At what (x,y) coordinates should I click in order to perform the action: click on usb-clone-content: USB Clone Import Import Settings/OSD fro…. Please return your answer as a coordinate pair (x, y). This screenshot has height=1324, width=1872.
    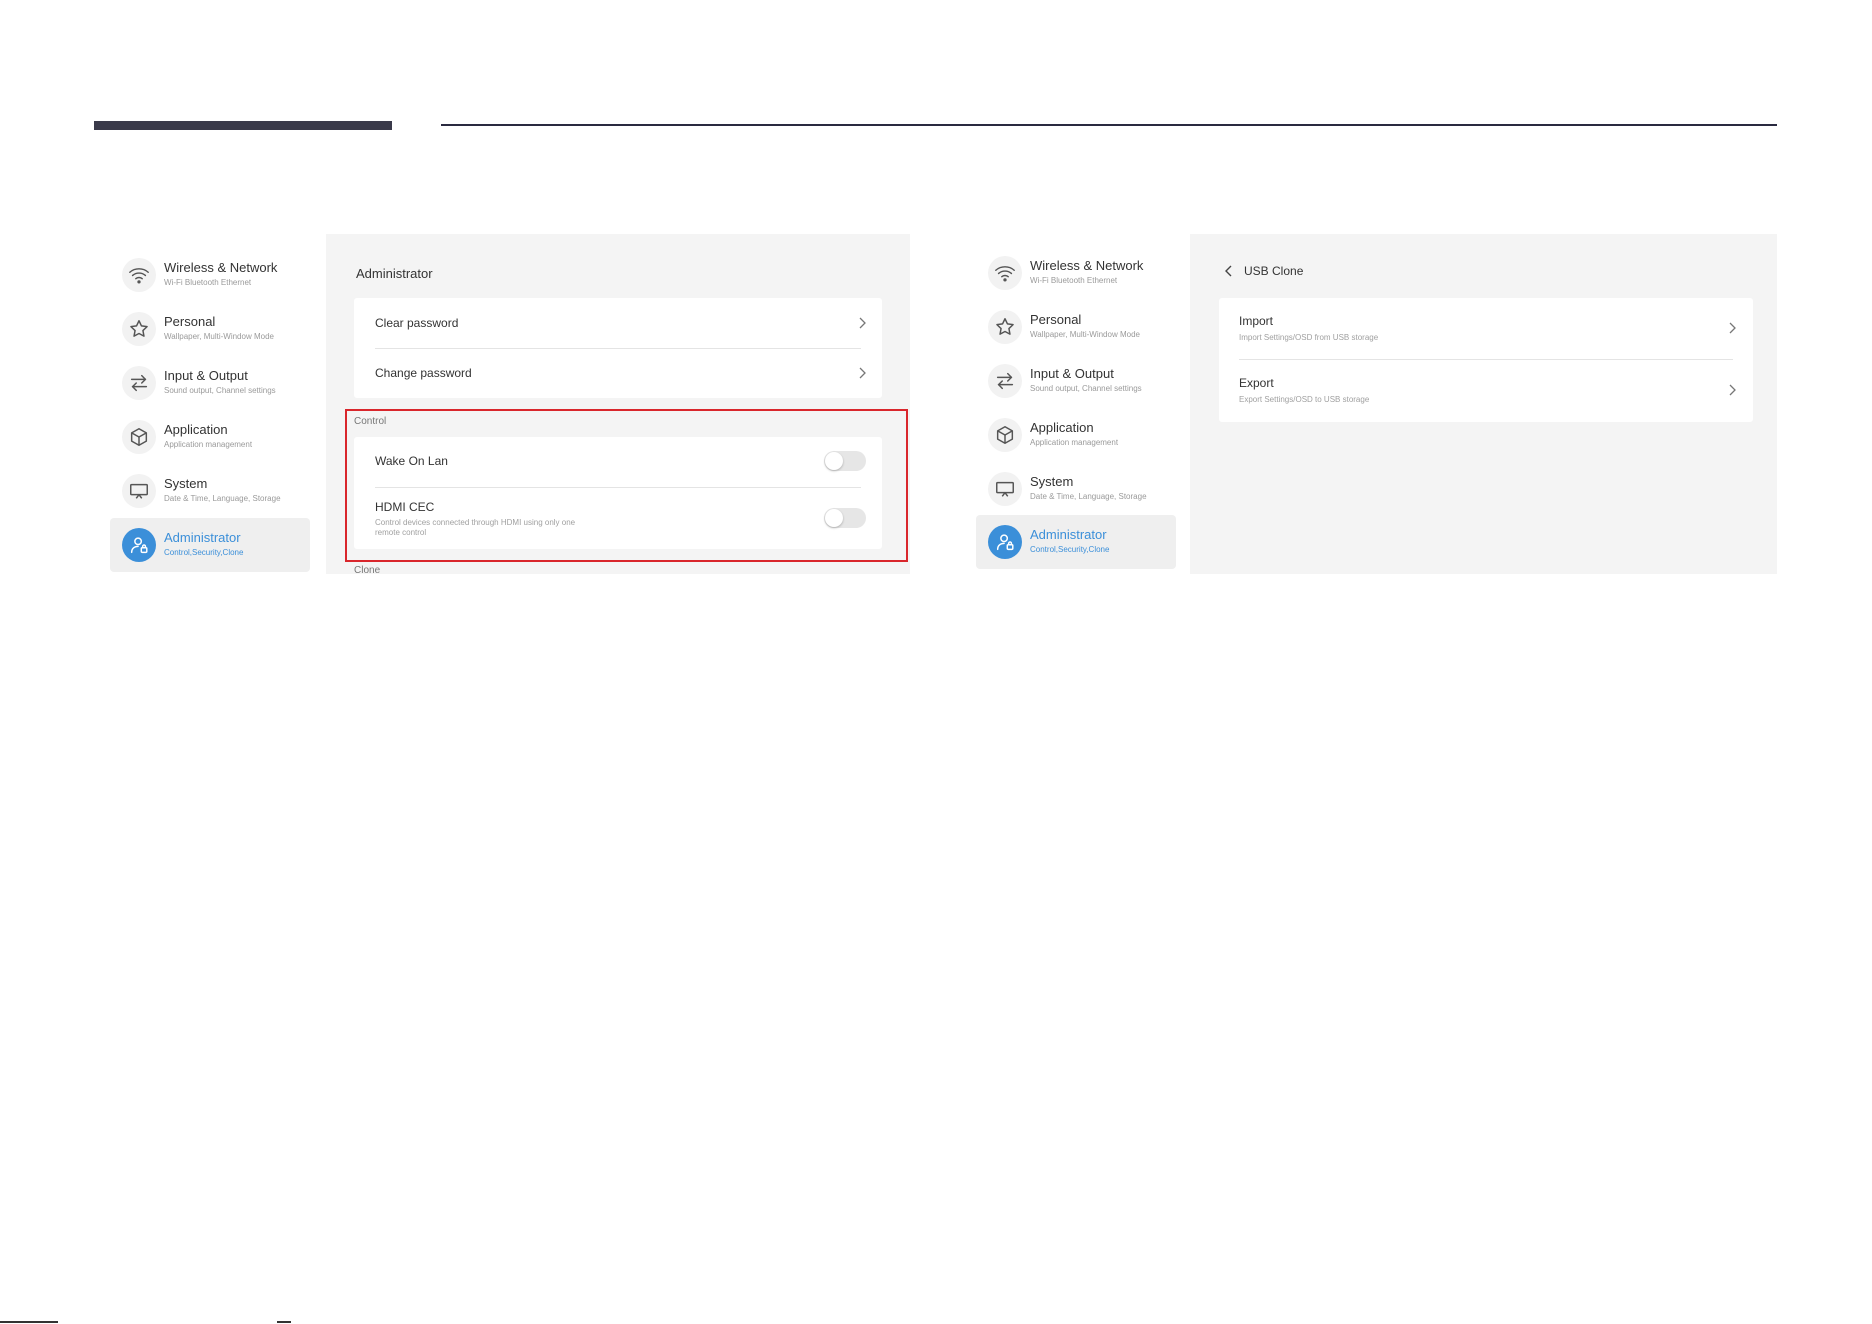
    Looking at the image, I should click on (1483, 404).